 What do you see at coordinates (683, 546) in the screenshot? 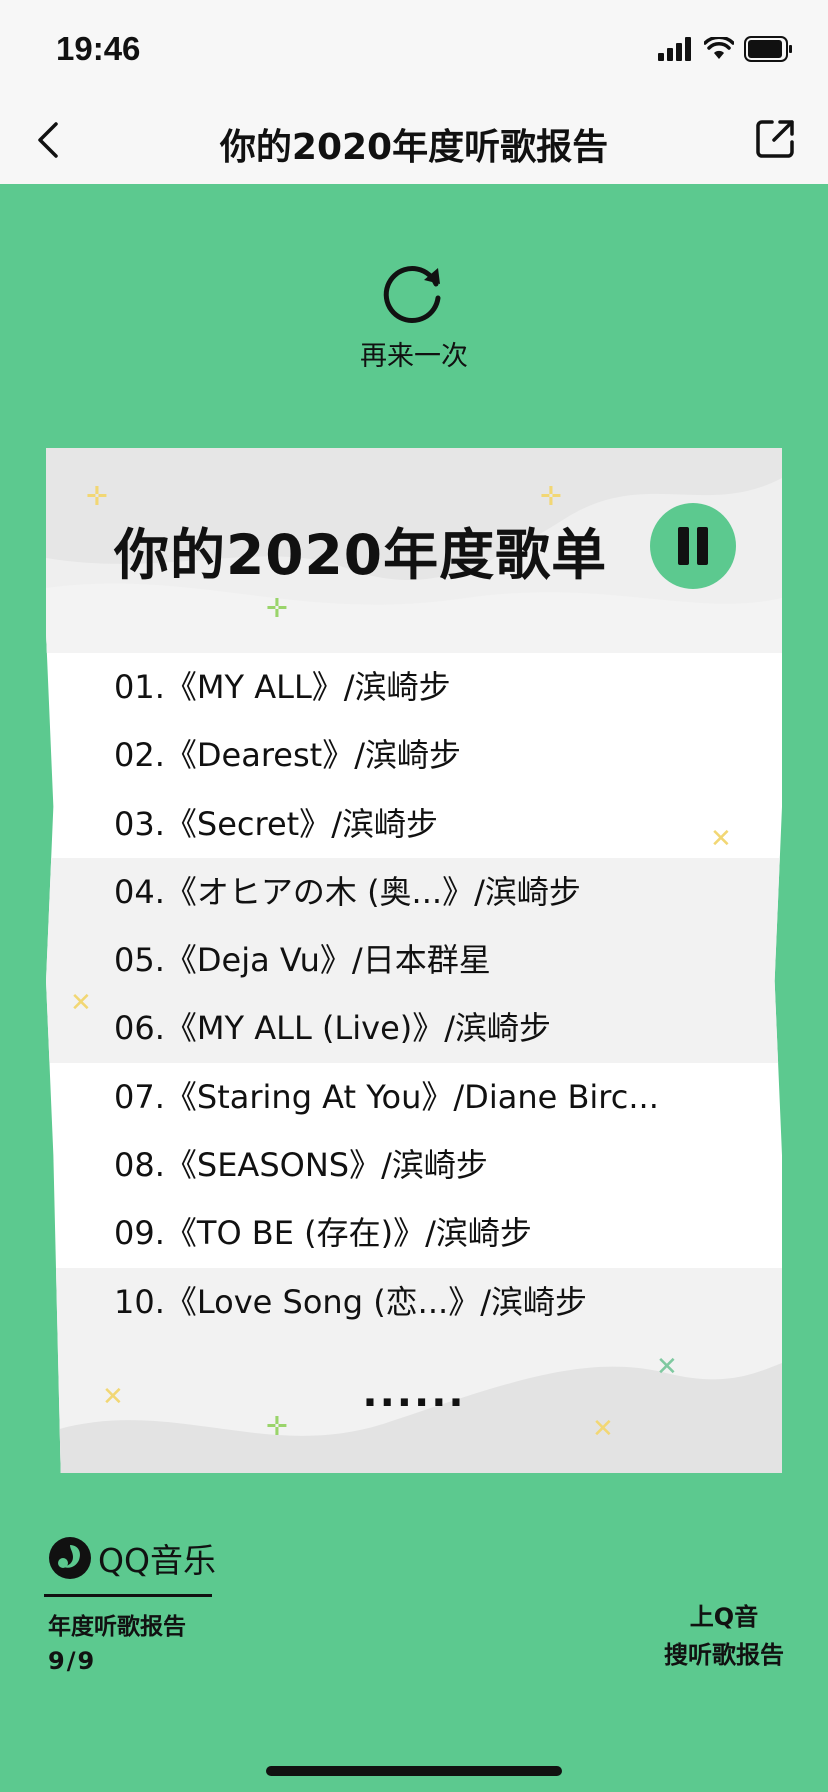
I see `pause-icon` at bounding box center [683, 546].